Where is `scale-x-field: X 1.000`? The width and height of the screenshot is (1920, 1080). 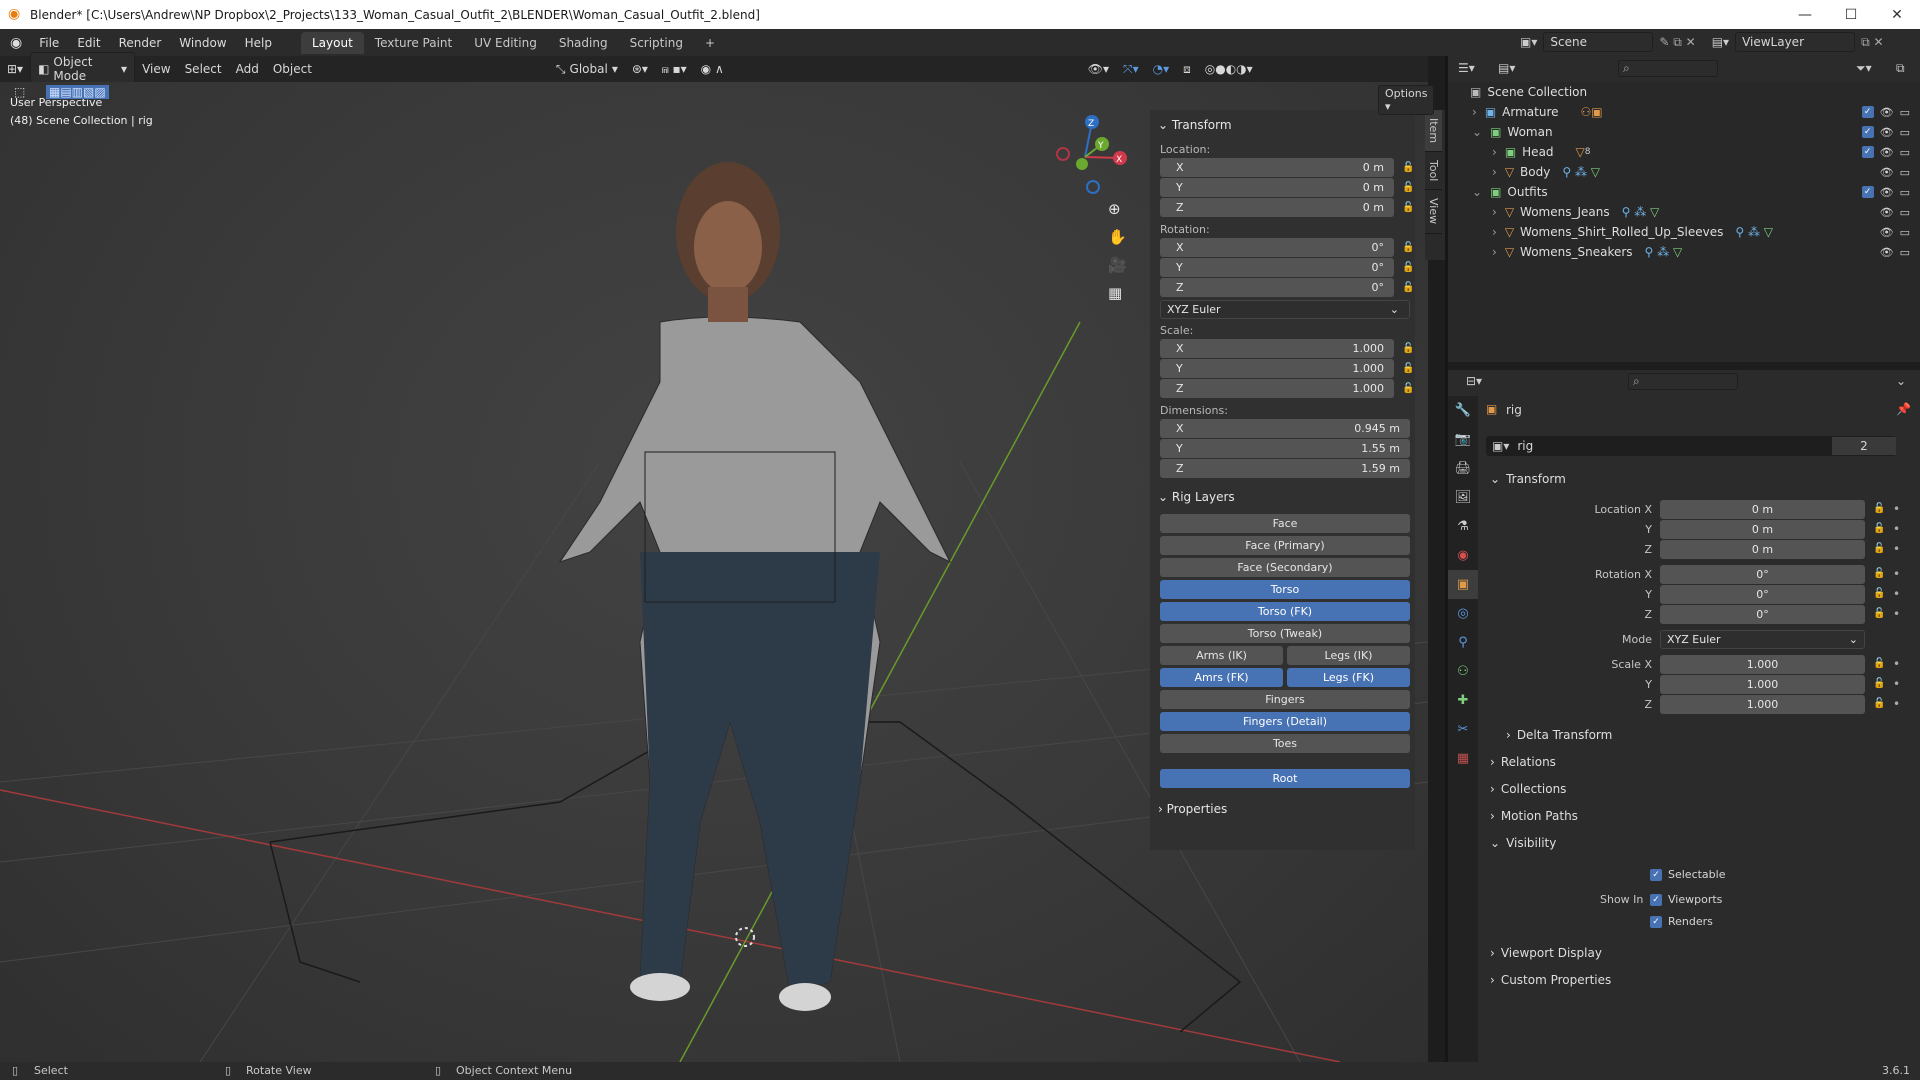
scale-x-field: X 1.000 is located at coordinates (1277, 348).